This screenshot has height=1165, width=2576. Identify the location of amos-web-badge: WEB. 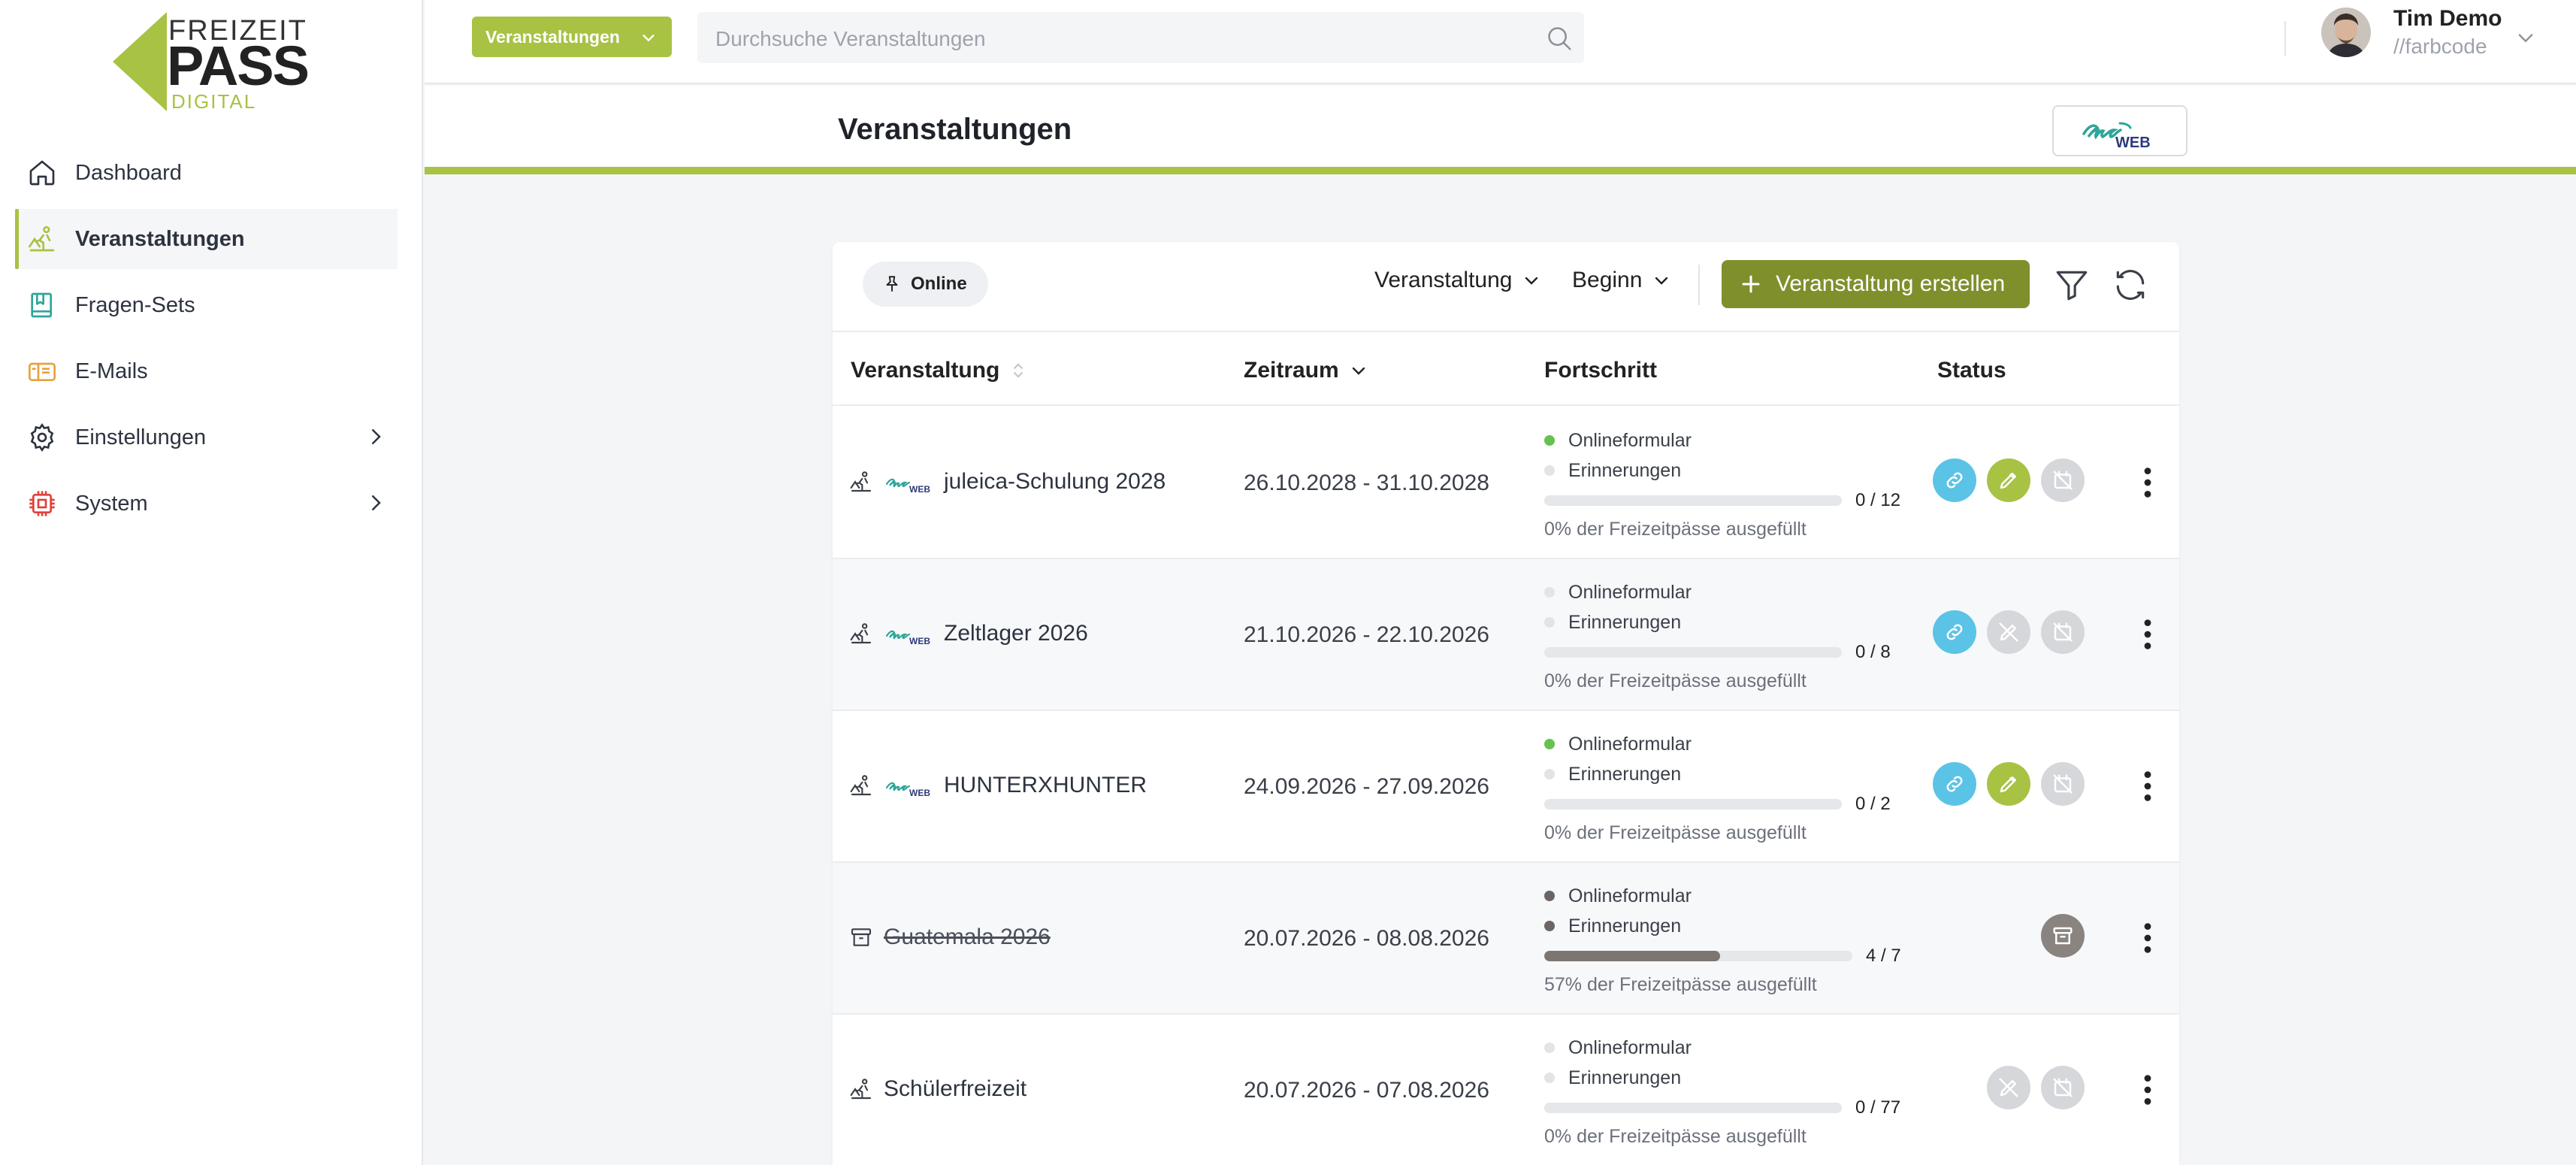
(2119, 130).